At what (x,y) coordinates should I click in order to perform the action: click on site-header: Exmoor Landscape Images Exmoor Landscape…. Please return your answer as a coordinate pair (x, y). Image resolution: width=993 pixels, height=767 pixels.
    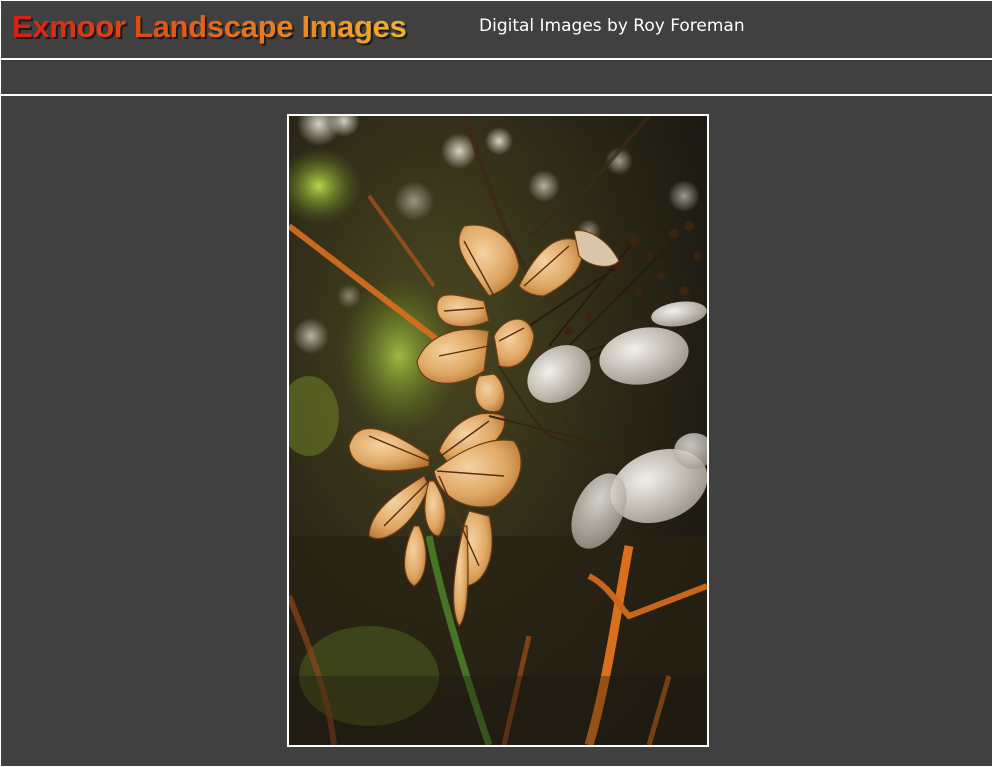
    Looking at the image, I should click on (496, 29).